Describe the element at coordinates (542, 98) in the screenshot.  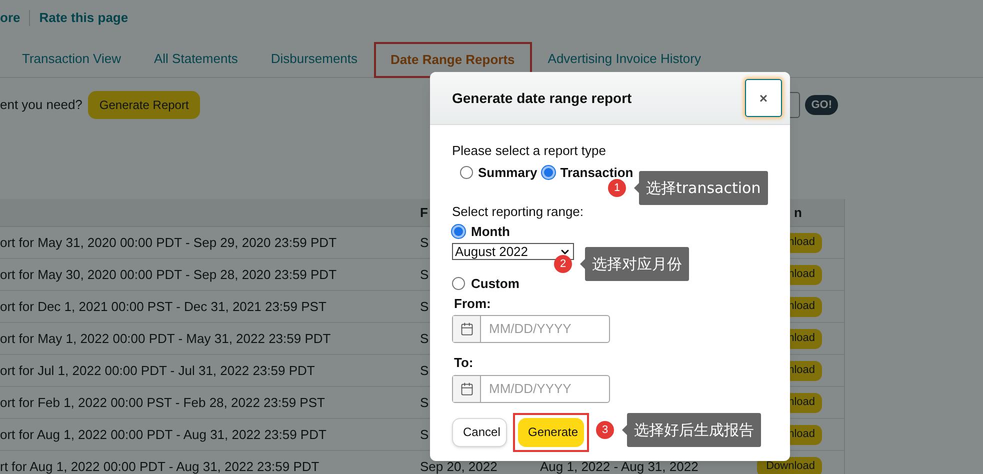
I see `dialog-title: Generate date range report` at that location.